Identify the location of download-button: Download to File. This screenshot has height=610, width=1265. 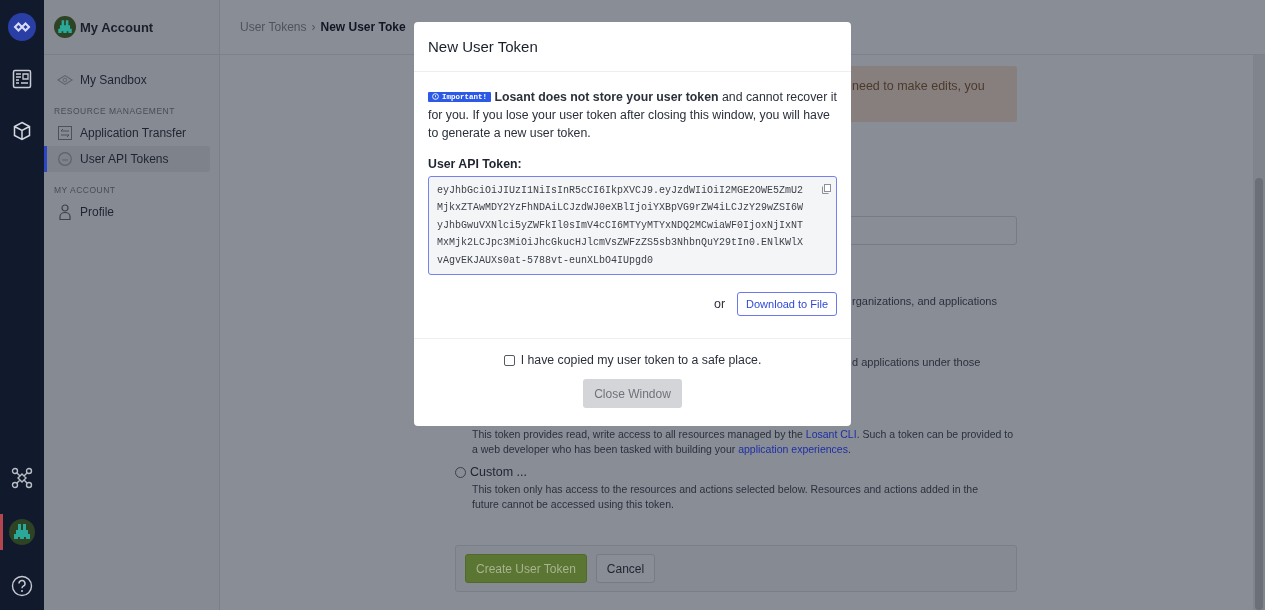
(787, 304).